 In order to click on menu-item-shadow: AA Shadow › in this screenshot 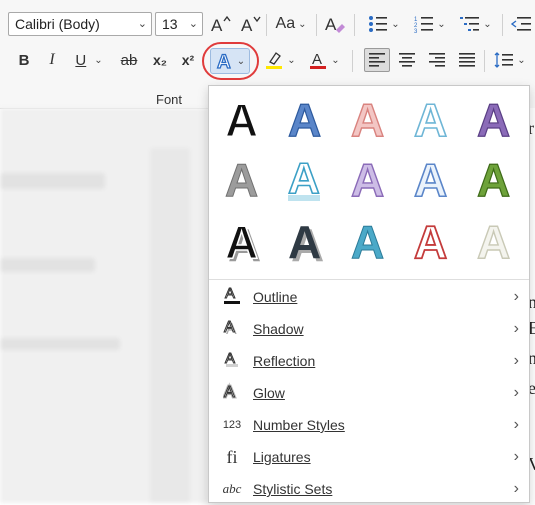, I will do `click(369, 329)`.